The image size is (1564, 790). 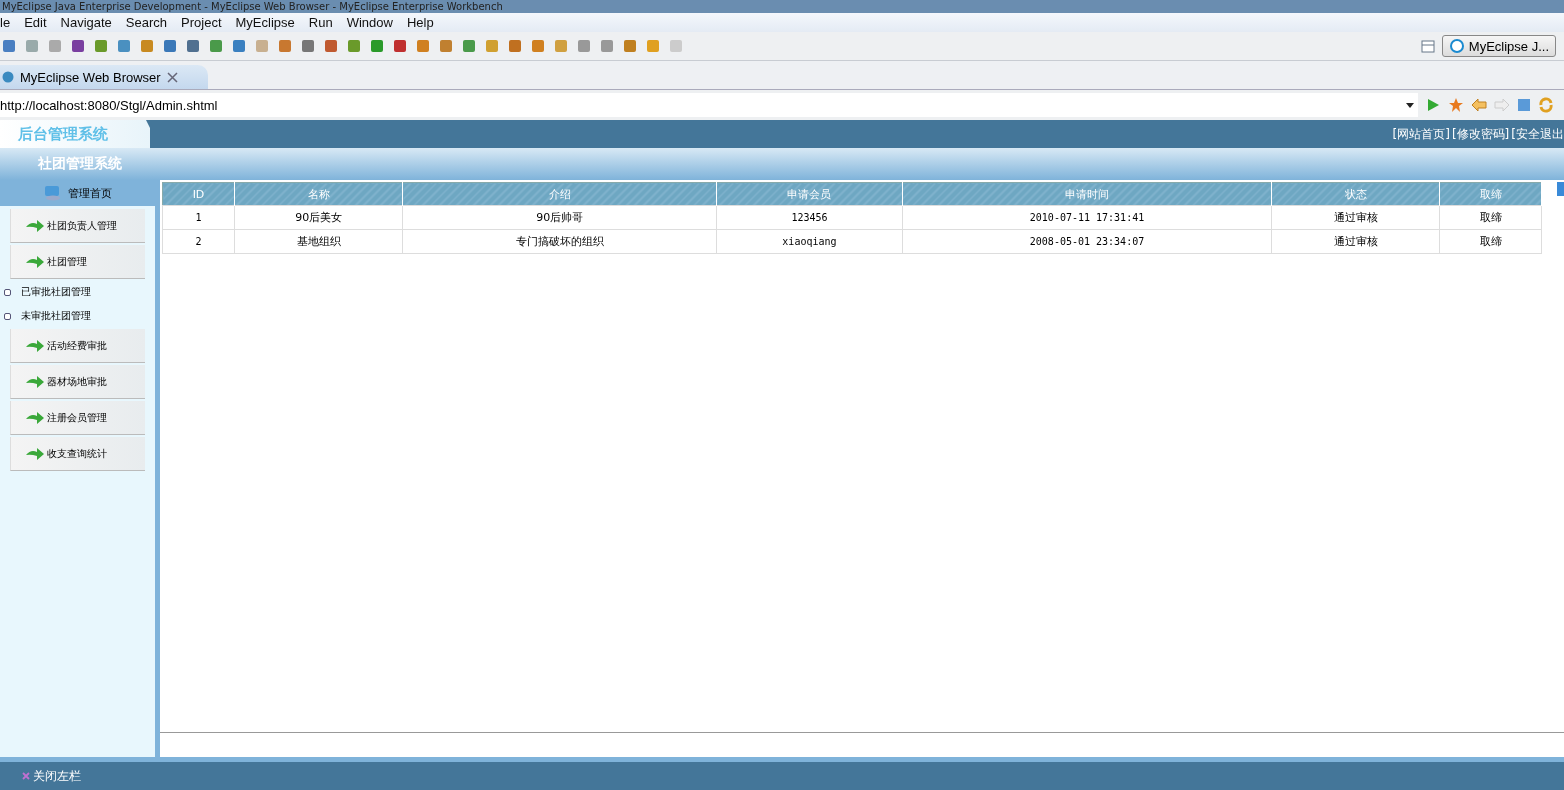 I want to click on close-sidebar-link: 关闭左栏, so click(x=57, y=776).